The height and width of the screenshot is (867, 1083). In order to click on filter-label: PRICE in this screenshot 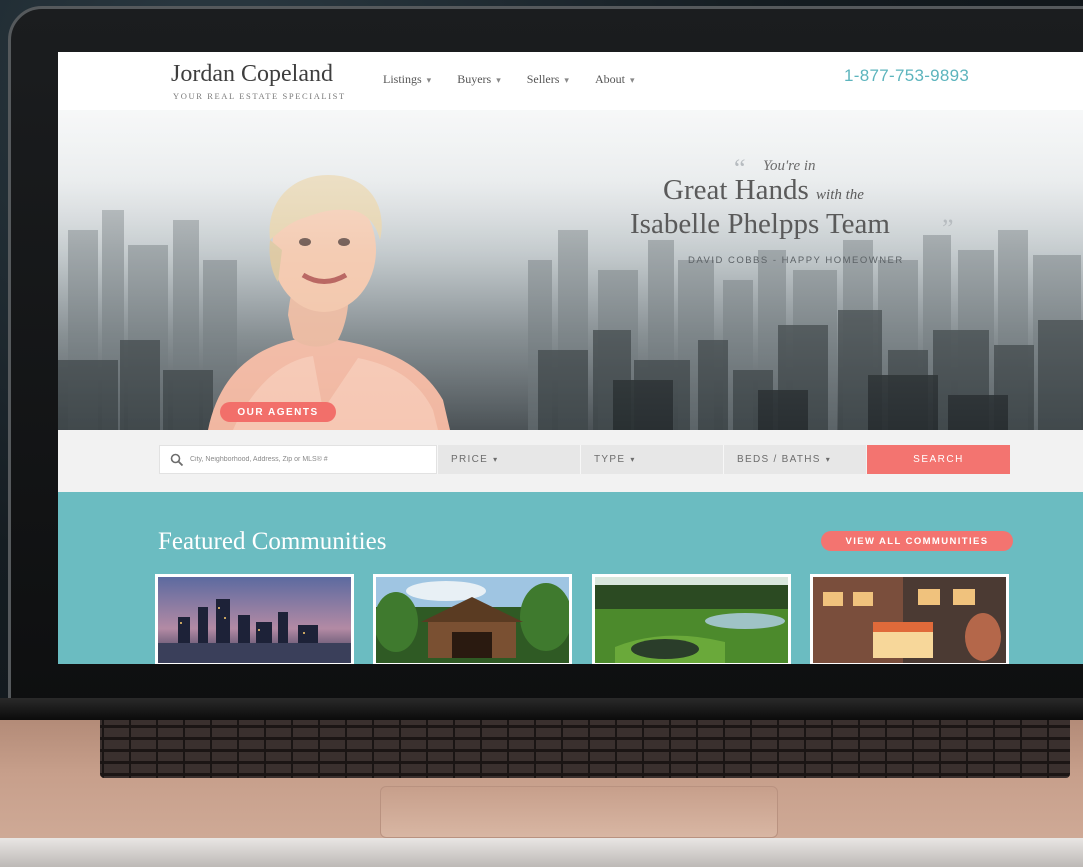, I will do `click(470, 459)`.